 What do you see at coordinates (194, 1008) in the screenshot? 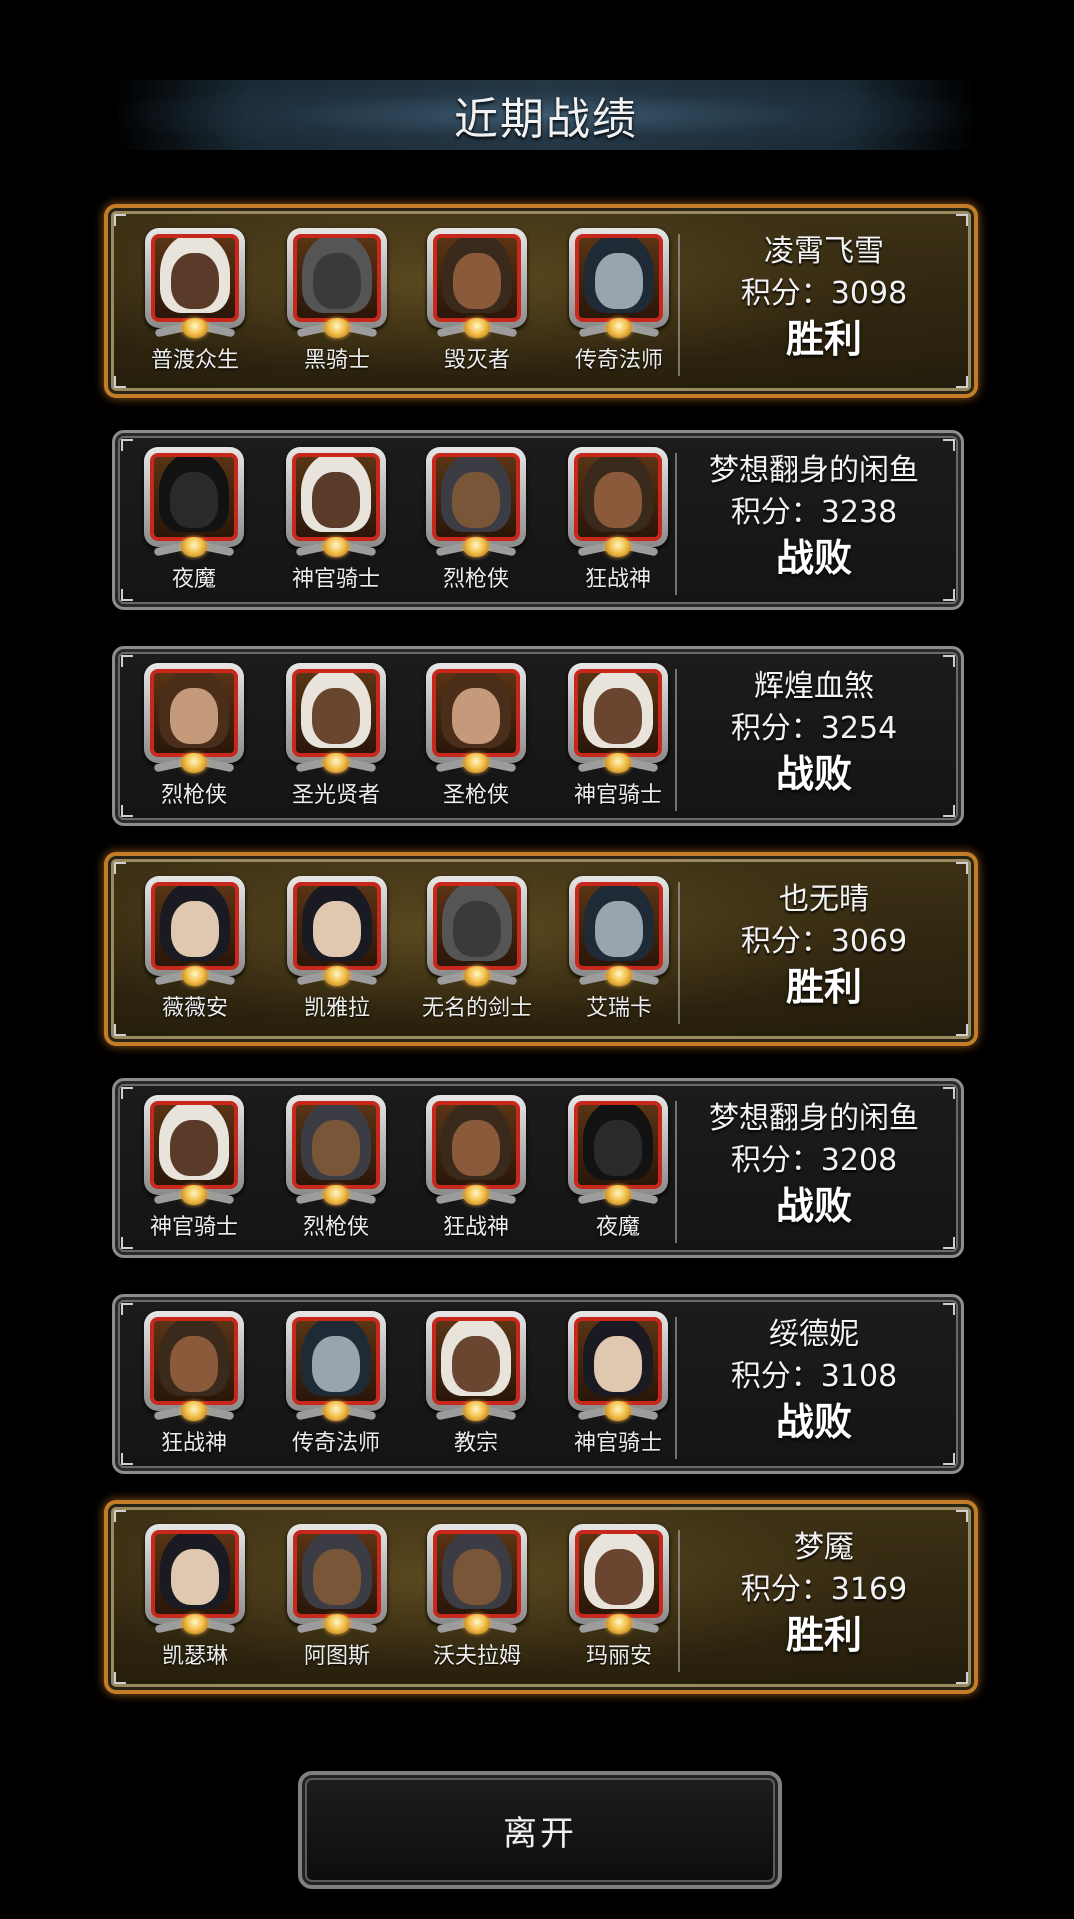
I see `hero-name: 薇薇安` at bounding box center [194, 1008].